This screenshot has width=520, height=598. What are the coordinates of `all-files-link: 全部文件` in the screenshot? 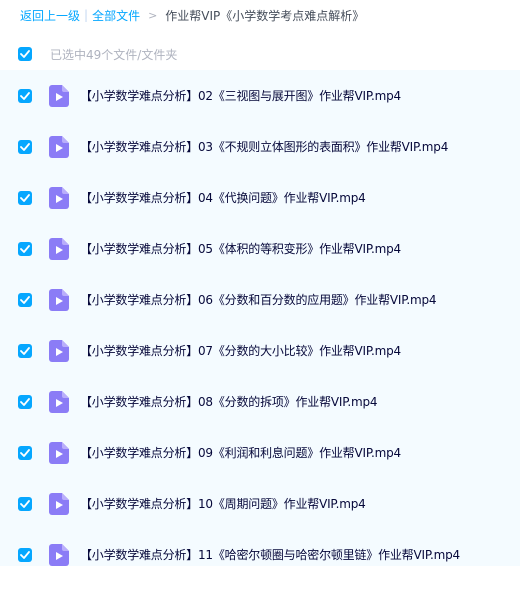 It's located at (116, 15).